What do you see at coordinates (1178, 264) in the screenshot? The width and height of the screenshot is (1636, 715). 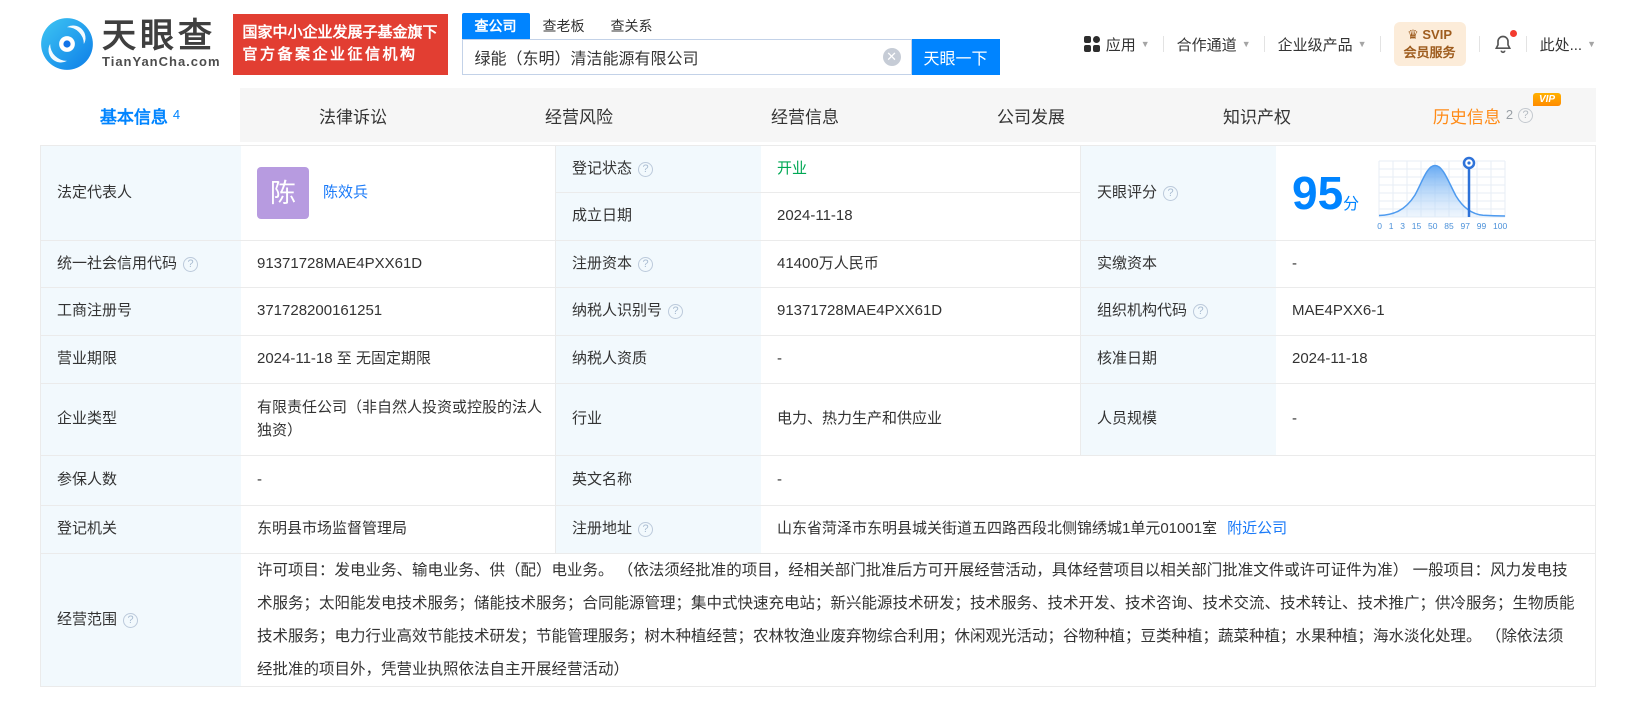 I see `field-label-paid-in-capital: 实缴资本` at bounding box center [1178, 264].